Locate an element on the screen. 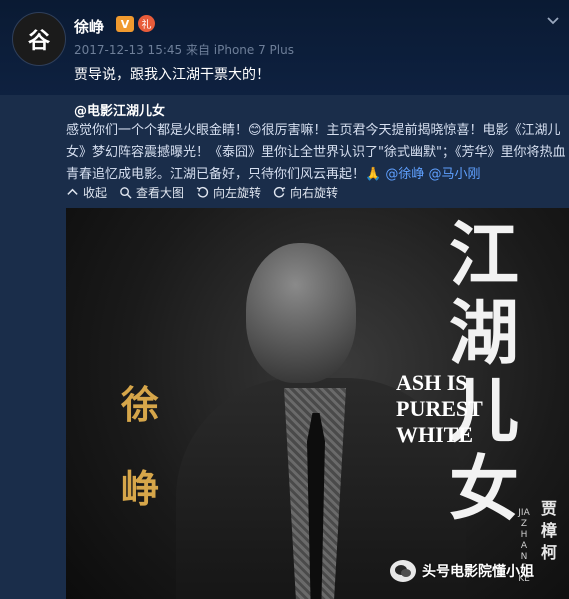 The width and height of the screenshot is (569, 599). mention-xuzheng: @徐峥 is located at coordinates (404, 174).